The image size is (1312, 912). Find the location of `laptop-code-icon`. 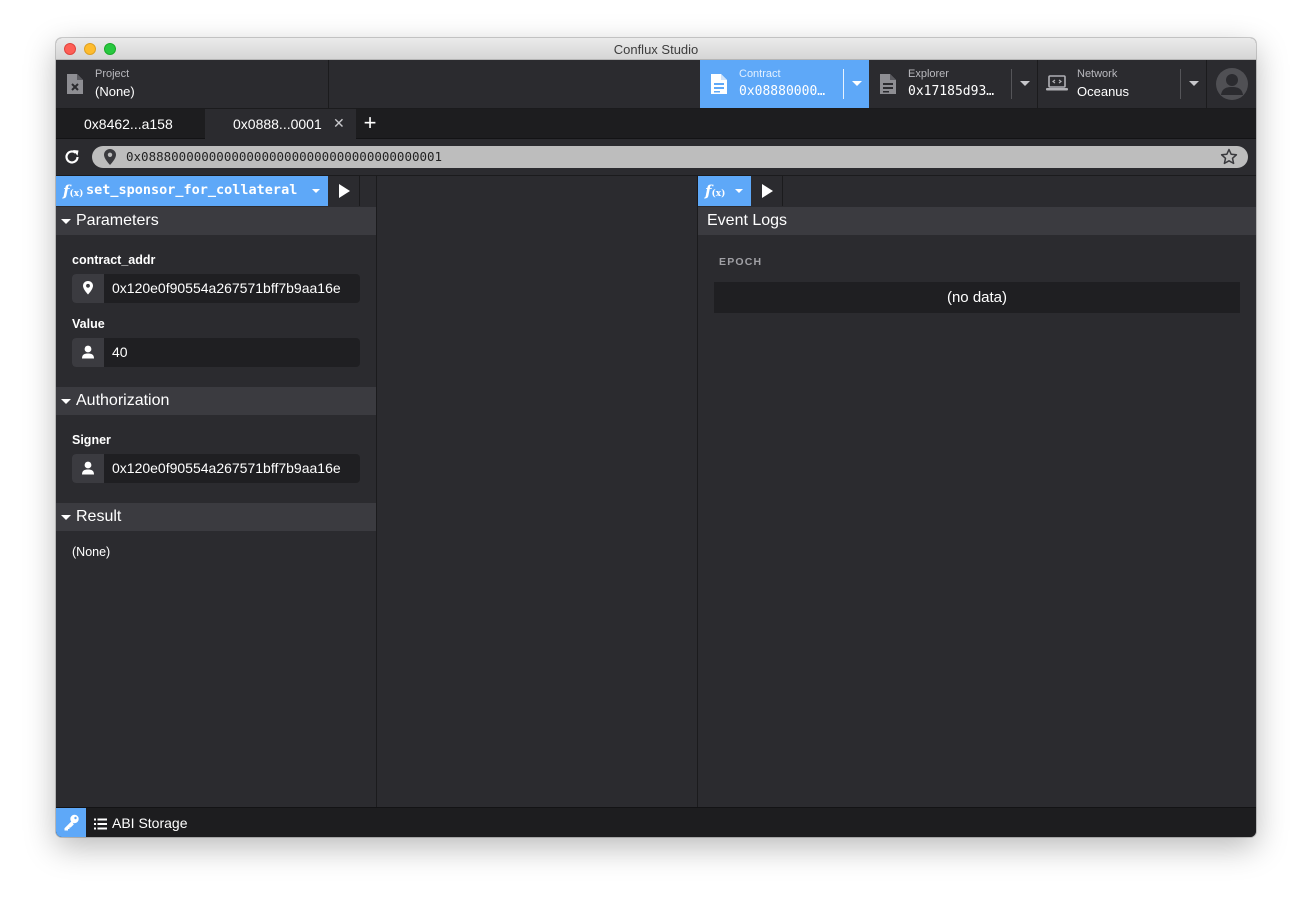

laptop-code-icon is located at coordinates (1057, 85).